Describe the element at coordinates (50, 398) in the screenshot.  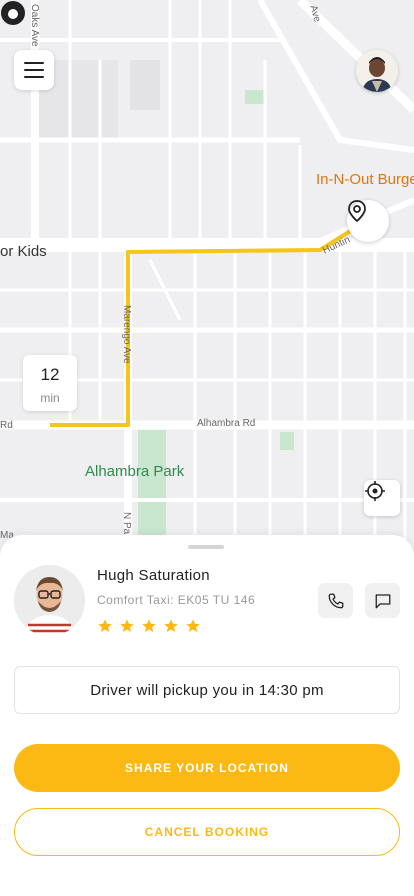
I see `eta-unit: min` at that location.